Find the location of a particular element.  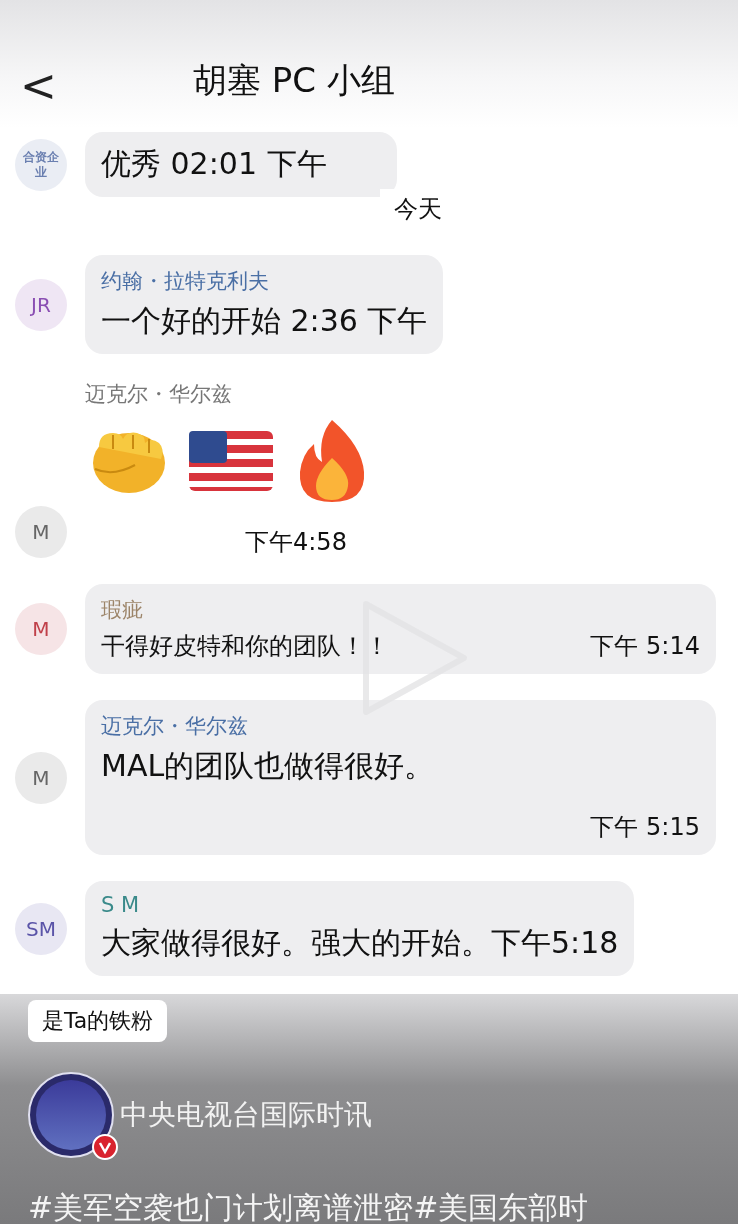

fan-tag: 是Ta的铁粉 is located at coordinates (98, 1021).